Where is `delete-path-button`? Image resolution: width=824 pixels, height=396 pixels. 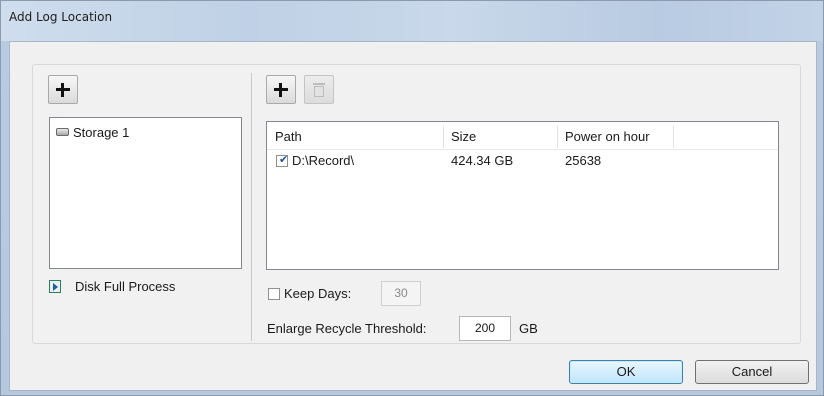 delete-path-button is located at coordinates (319, 89).